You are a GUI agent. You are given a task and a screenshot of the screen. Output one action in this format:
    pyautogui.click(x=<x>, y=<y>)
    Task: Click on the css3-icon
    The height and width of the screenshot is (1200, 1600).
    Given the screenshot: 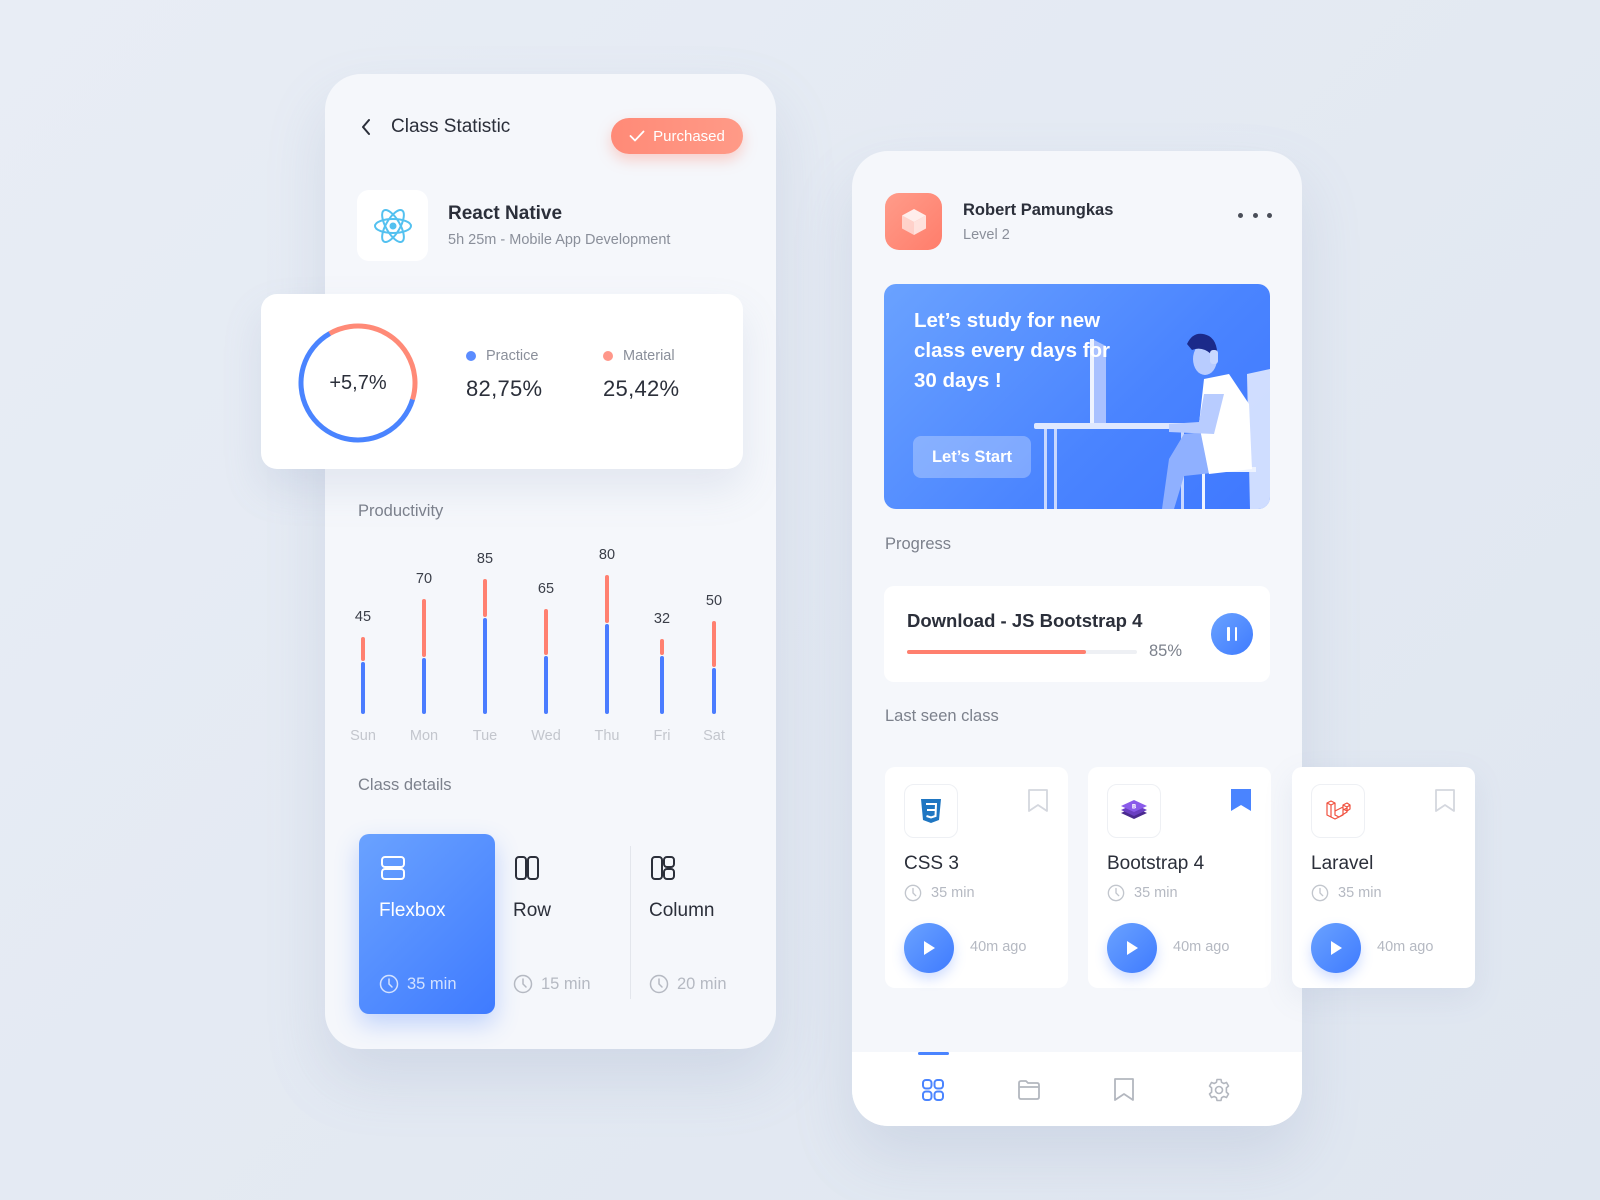 What is the action you would take?
    pyautogui.click(x=931, y=811)
    